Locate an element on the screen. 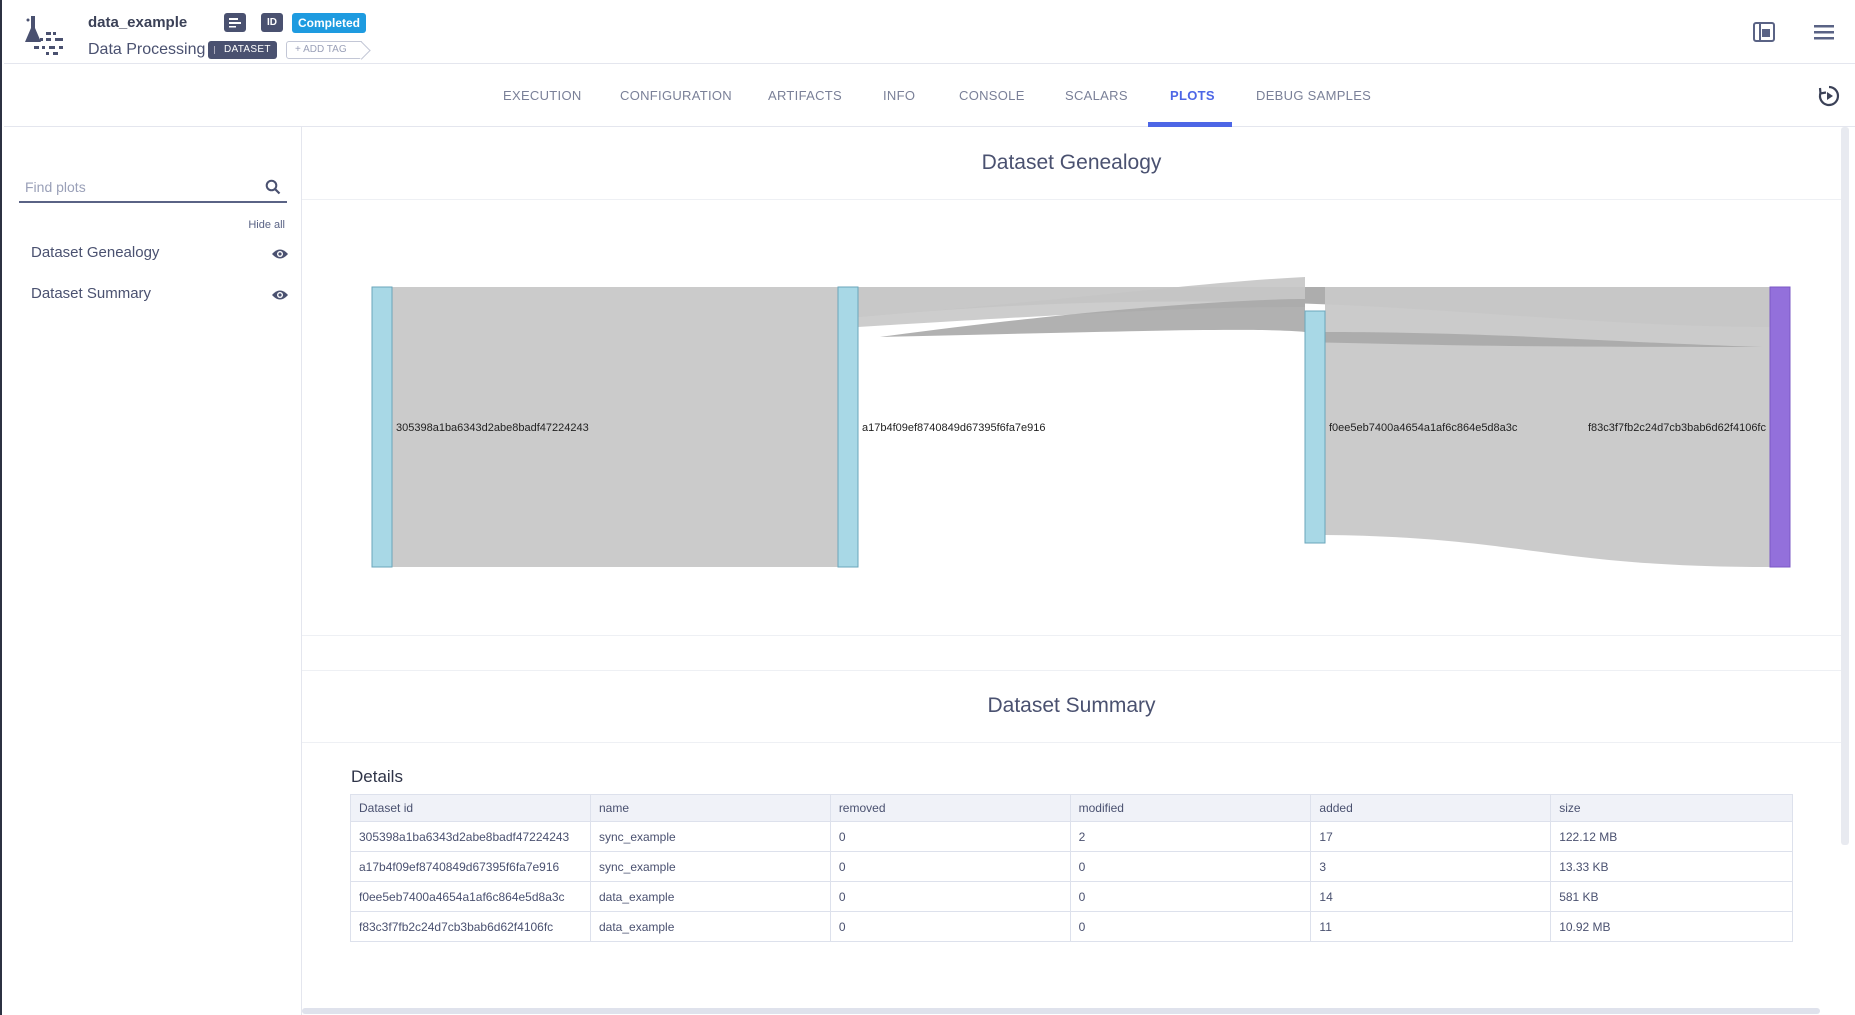 This screenshot has height=1015, width=1855. sidebar-item-dataset-genealogy: Dataset Genealogy is located at coordinates (160, 255).